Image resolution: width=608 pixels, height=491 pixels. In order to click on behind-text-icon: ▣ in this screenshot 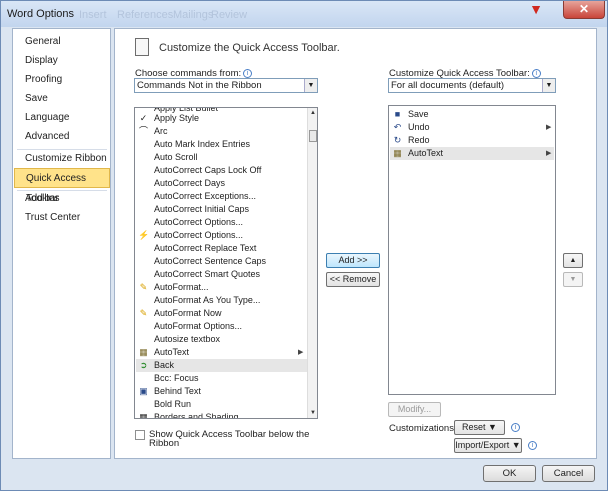, I will do `click(143, 391)`.